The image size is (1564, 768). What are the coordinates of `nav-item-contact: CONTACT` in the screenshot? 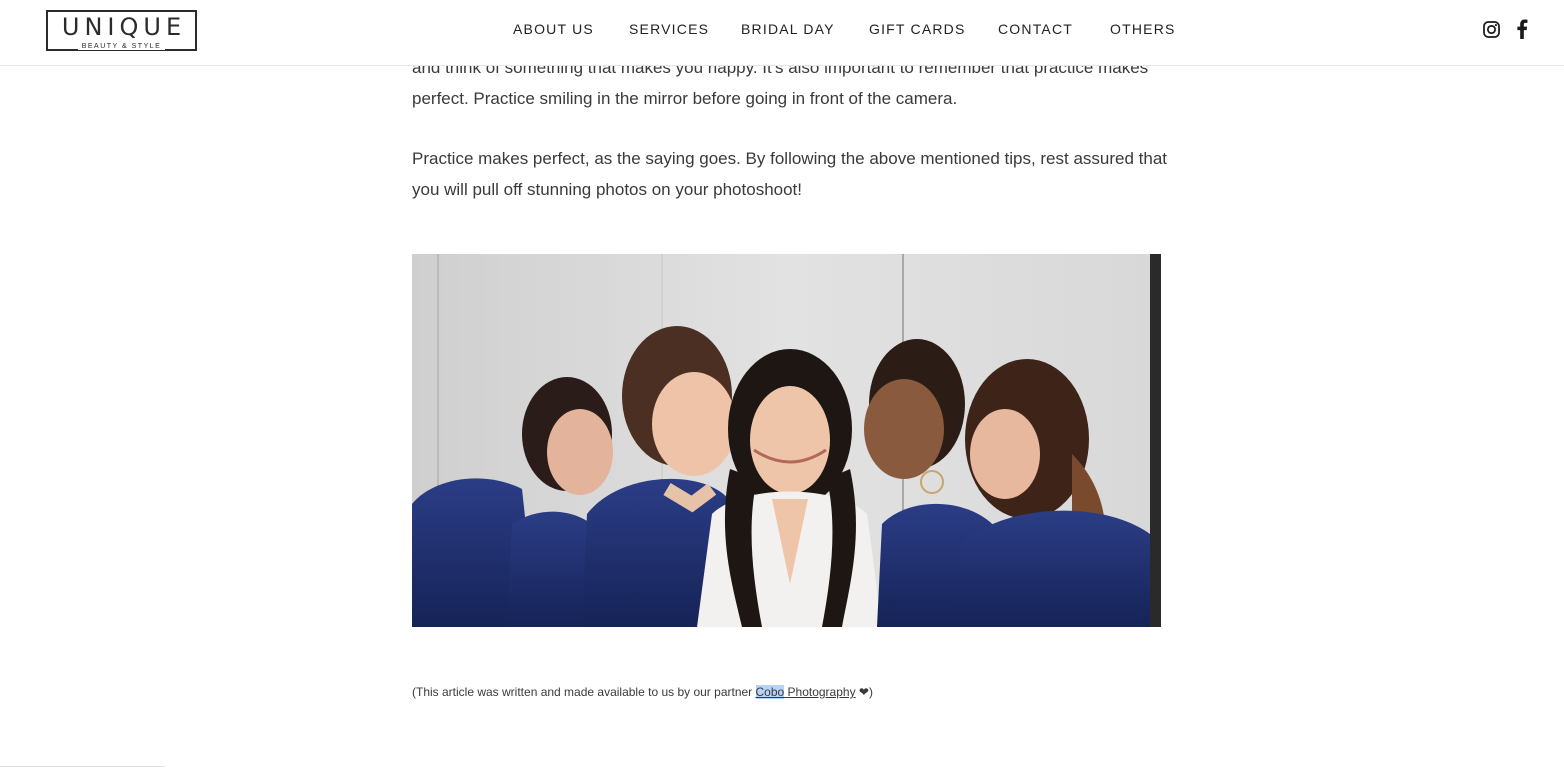 It's located at (1035, 29).